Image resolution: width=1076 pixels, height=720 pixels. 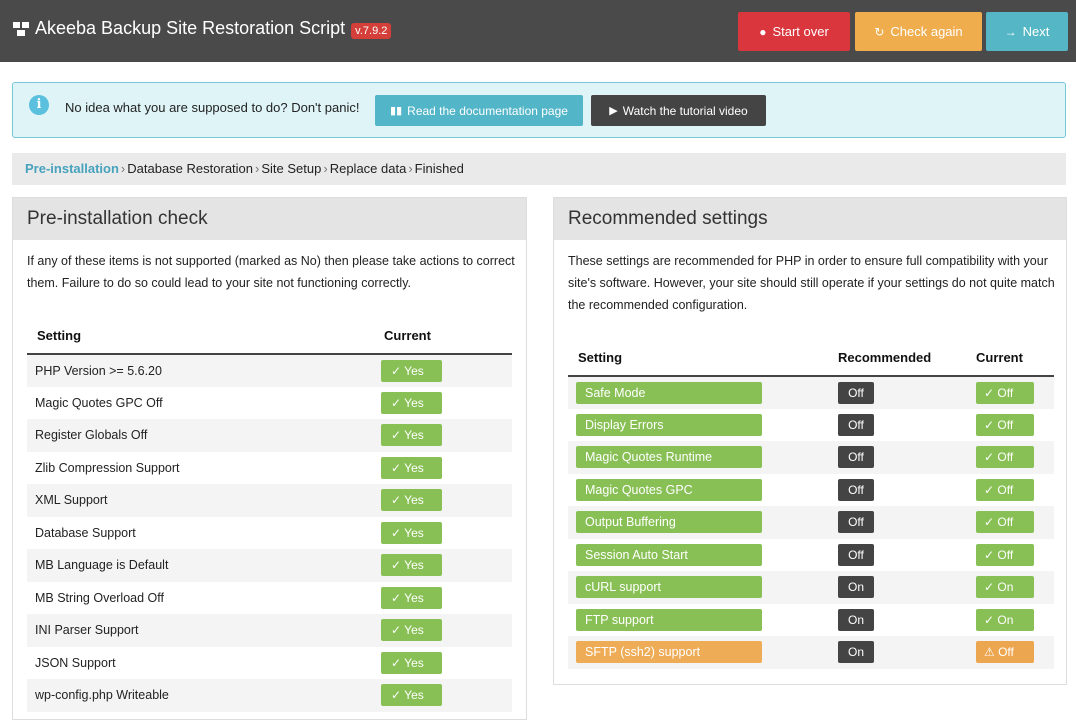 I want to click on table-row: Magic Quotes GPC Off ✓ Yes, so click(x=269, y=403).